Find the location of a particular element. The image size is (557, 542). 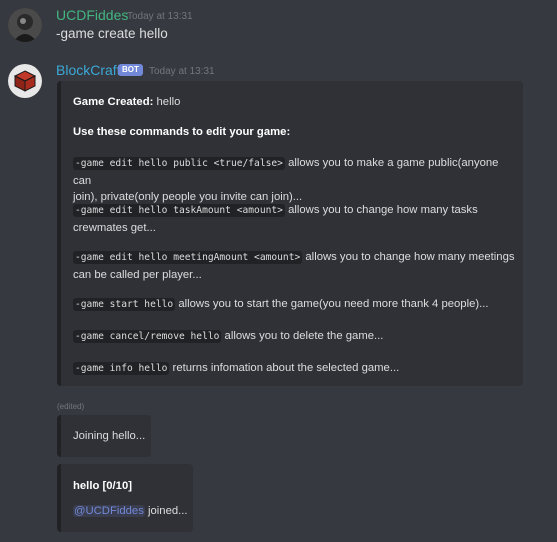

bot-avatar-icon is located at coordinates (25, 81).